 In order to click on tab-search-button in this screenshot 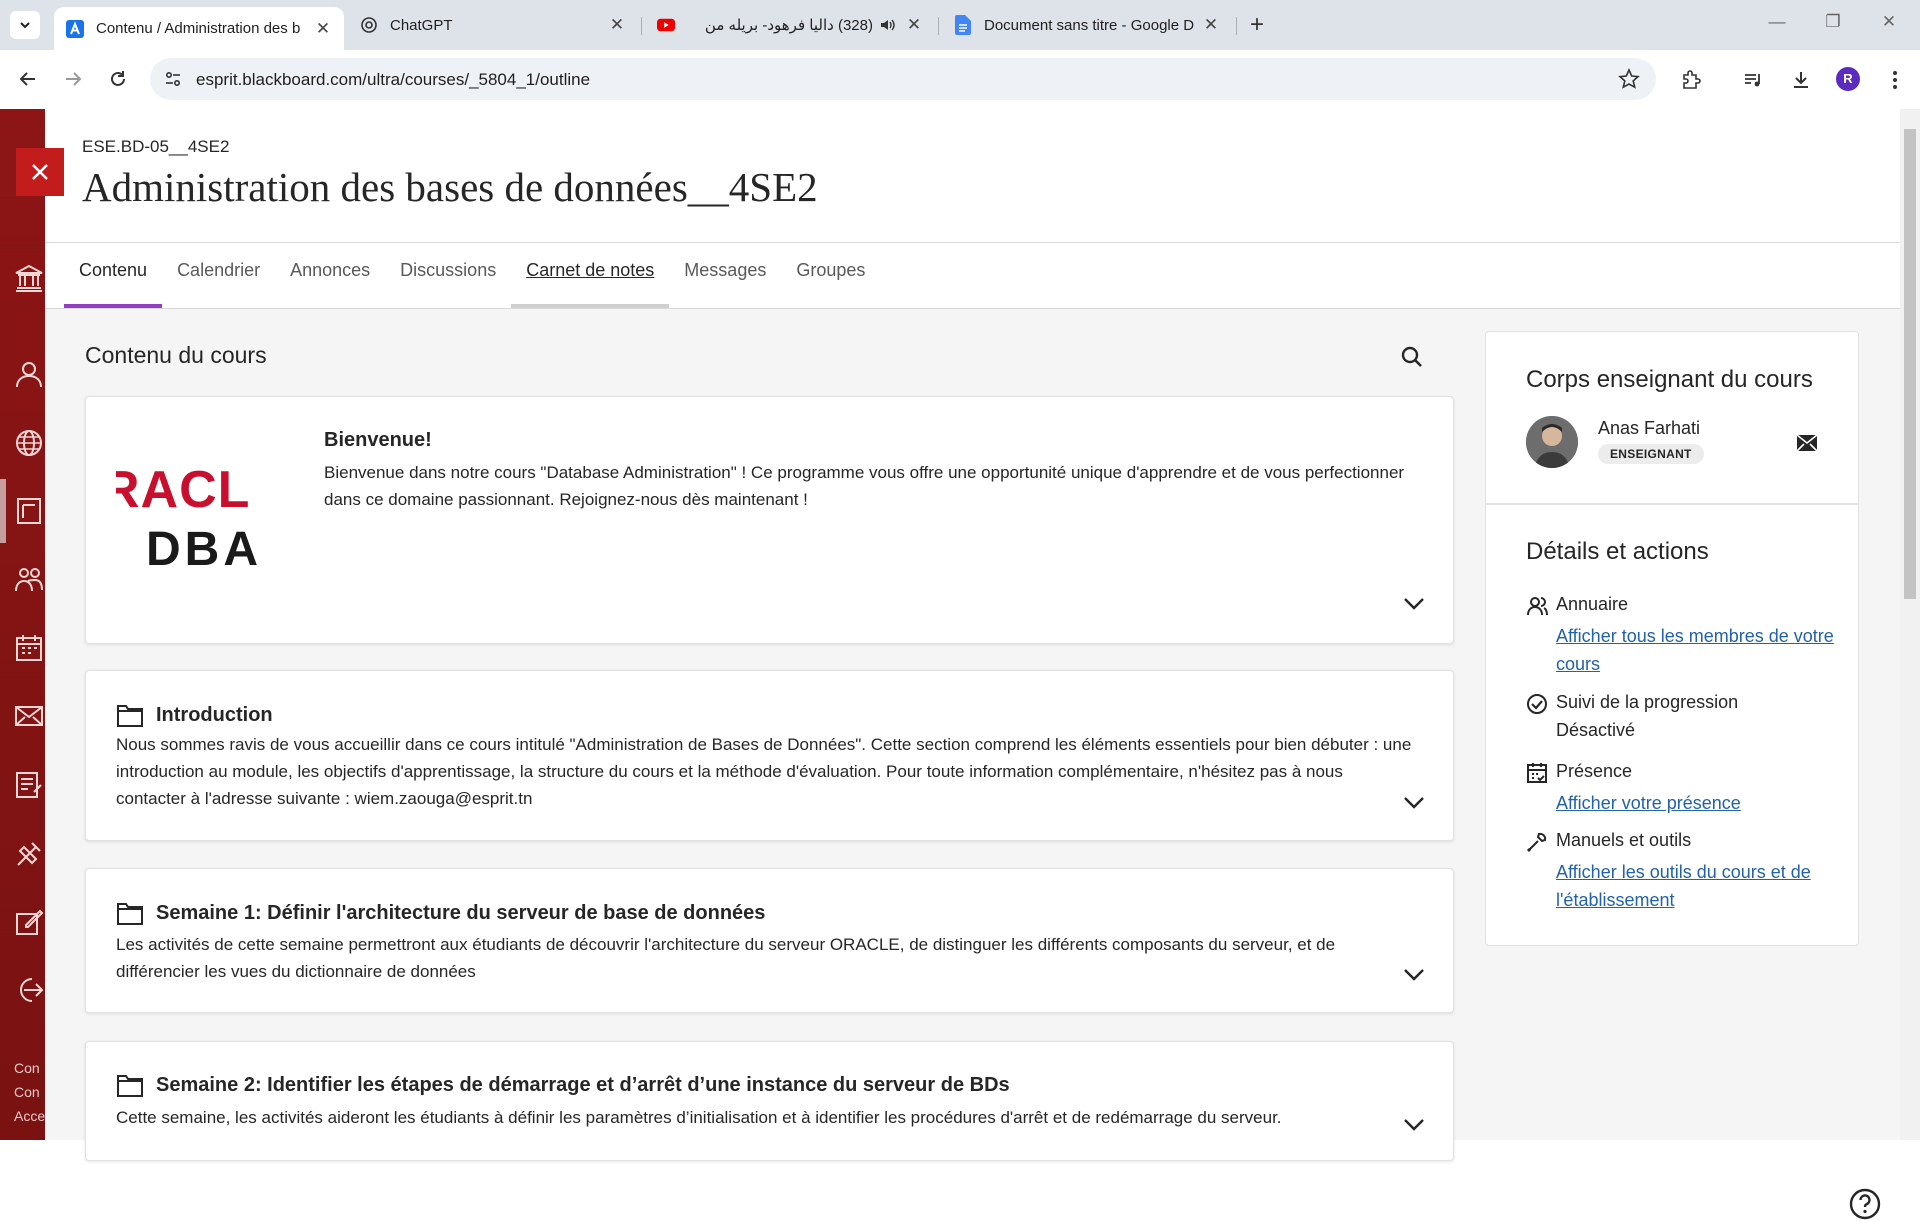, I will do `click(25, 25)`.